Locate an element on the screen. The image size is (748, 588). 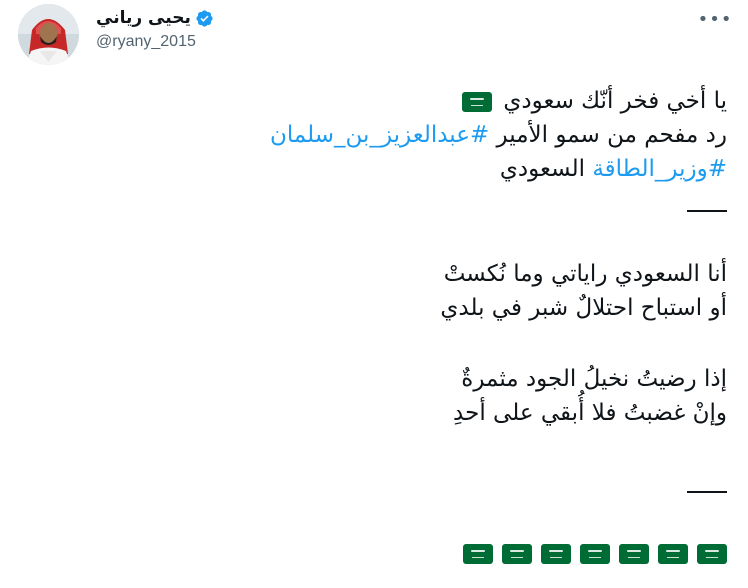
poem-line-4: وإنْ غضبتُ فلا أُبقي على أحدِ is located at coordinates (590, 413).